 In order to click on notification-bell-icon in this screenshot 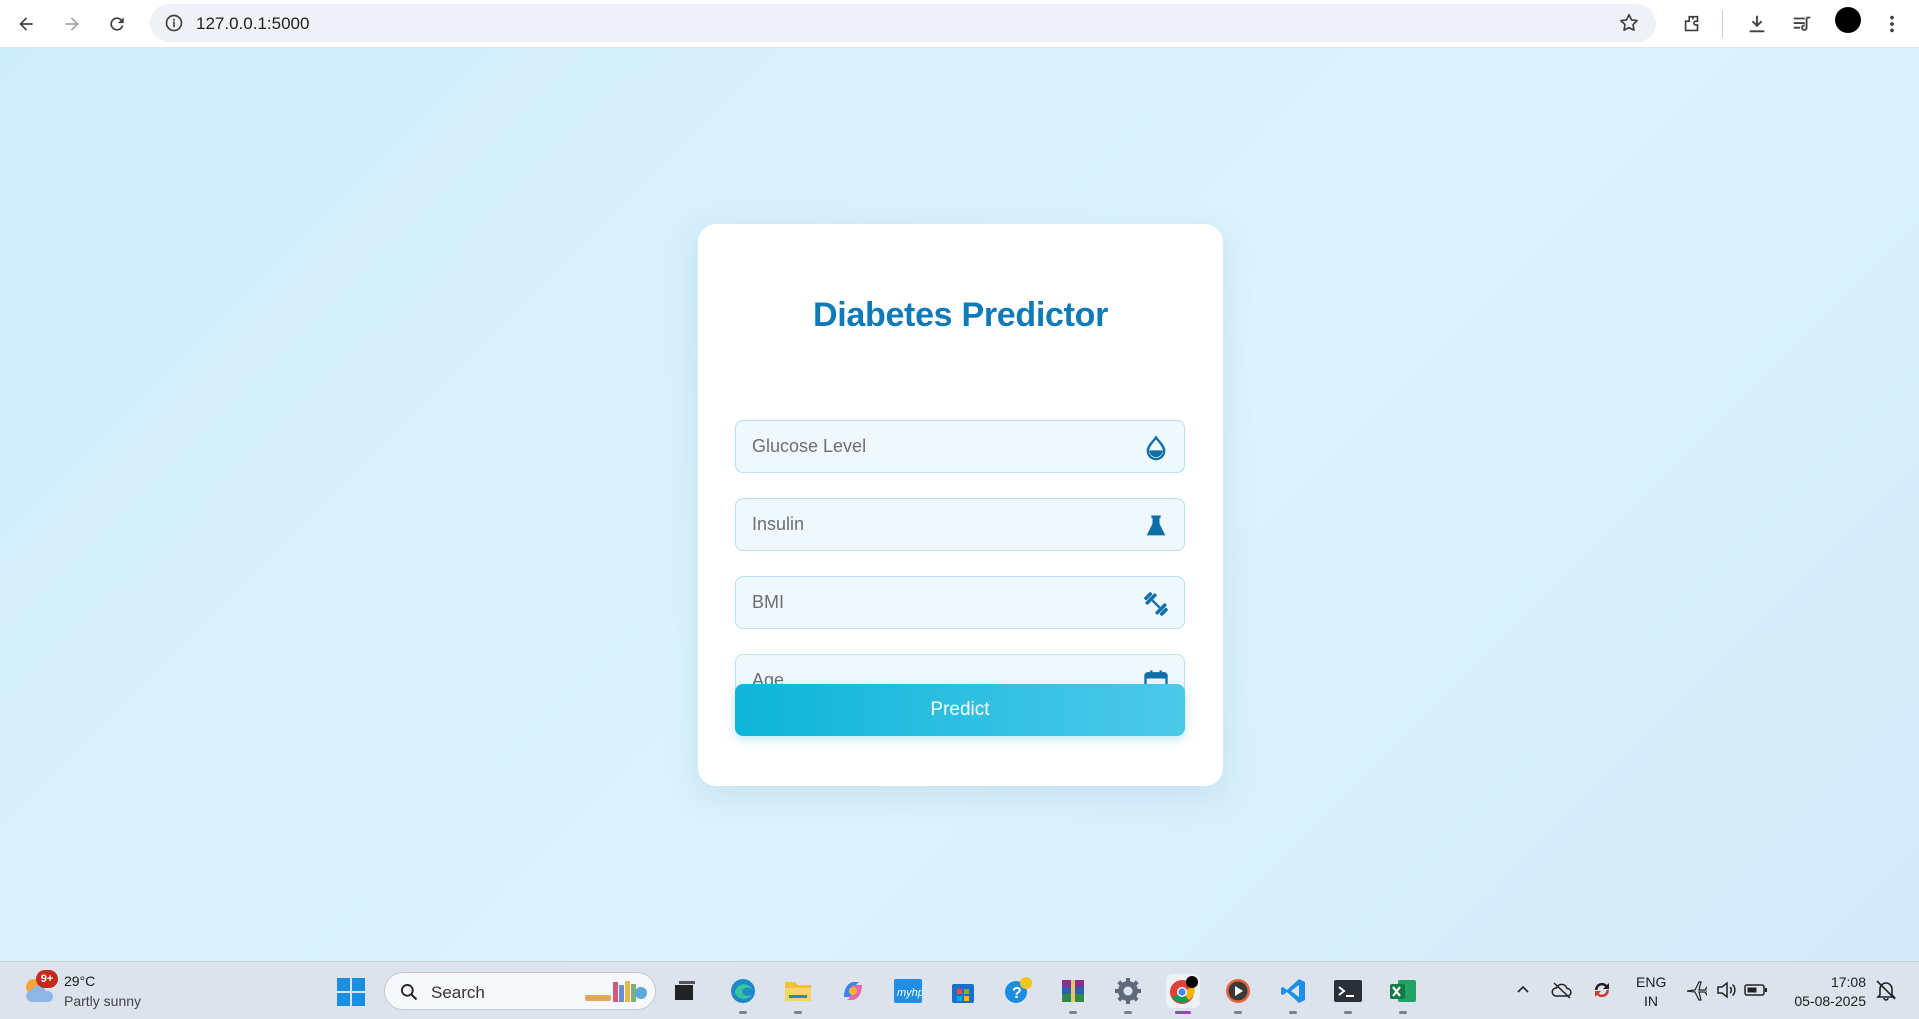, I will do `click(1886, 990)`.